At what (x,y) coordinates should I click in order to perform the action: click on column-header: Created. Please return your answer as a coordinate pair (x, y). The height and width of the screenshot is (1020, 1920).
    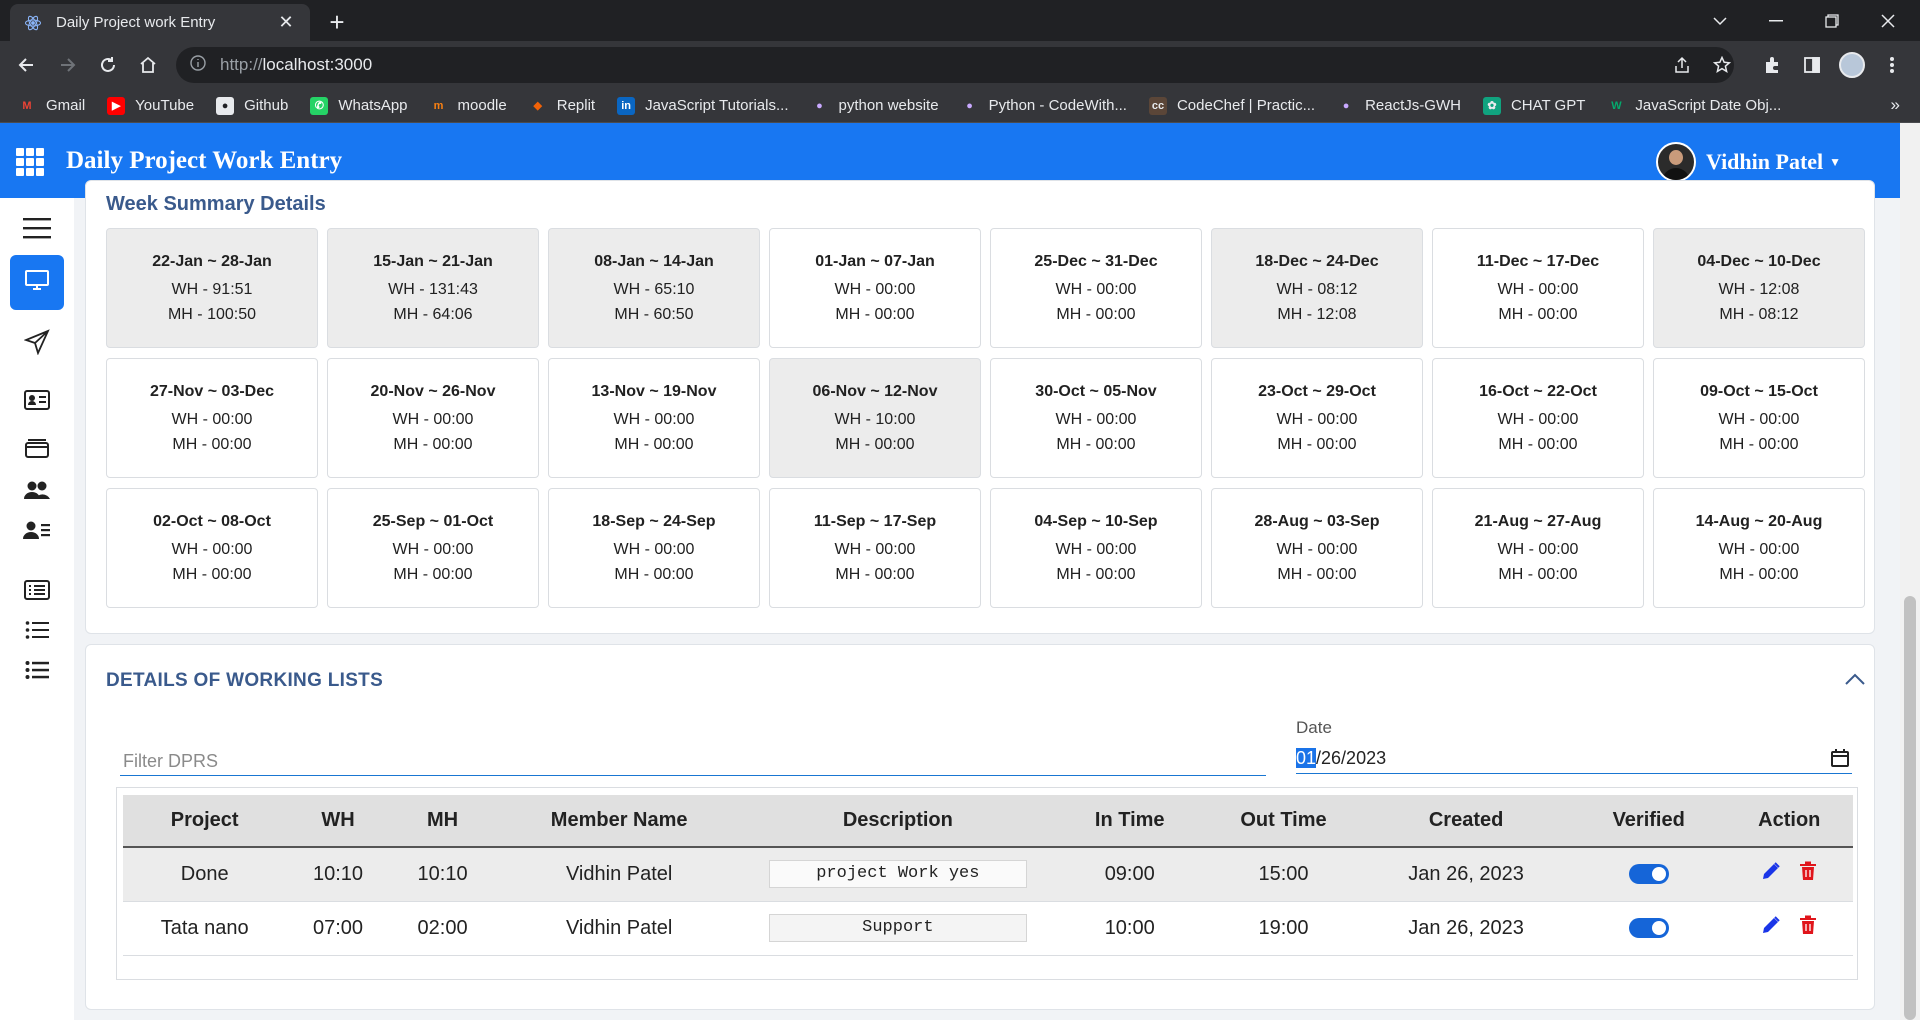
    Looking at the image, I should click on (1466, 821).